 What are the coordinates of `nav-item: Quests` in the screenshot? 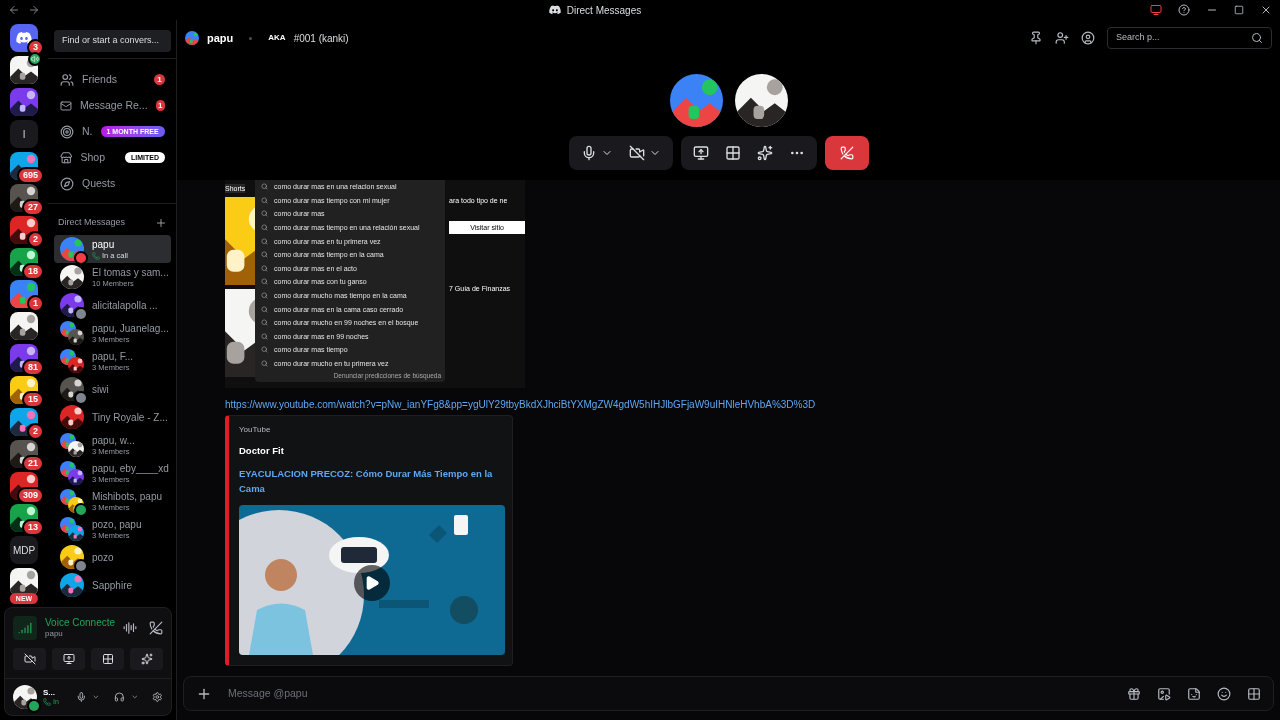 It's located at (112, 183).